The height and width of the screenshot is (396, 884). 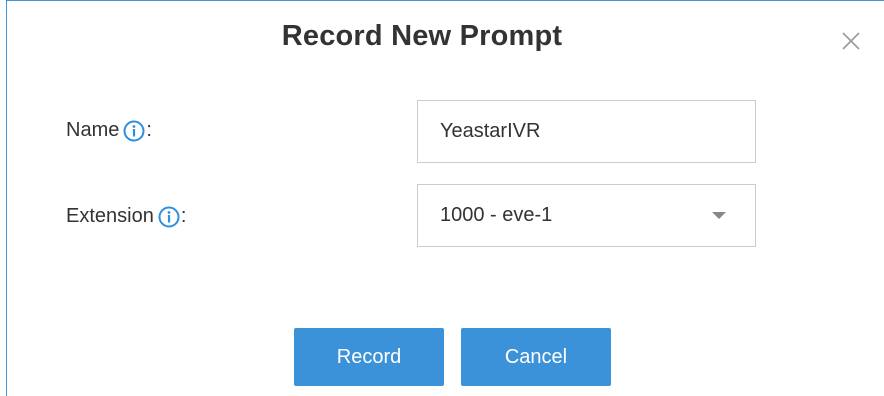 I want to click on cancel-button: Cancel, so click(x=536, y=357).